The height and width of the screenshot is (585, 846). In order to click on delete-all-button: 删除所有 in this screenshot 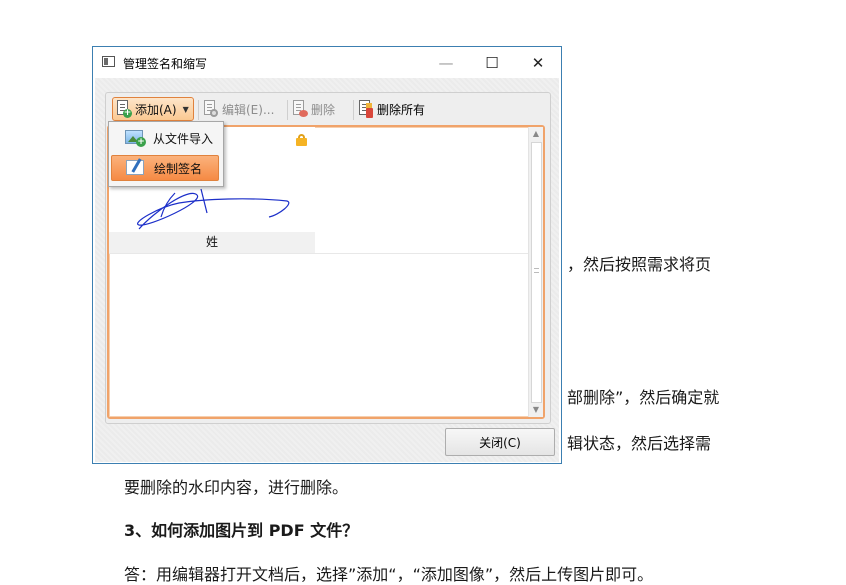, I will do `click(392, 109)`.